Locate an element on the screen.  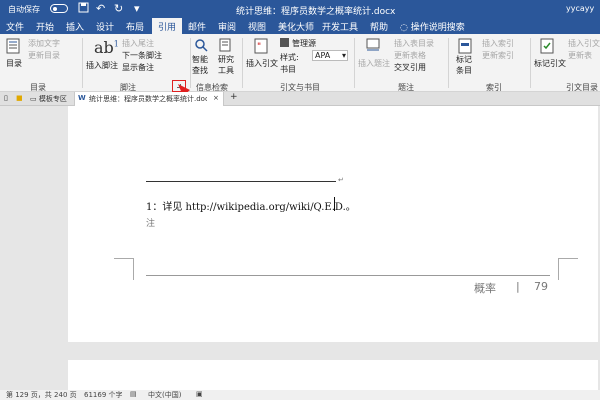
insert-citation-icon: " is located at coordinates (261, 47).